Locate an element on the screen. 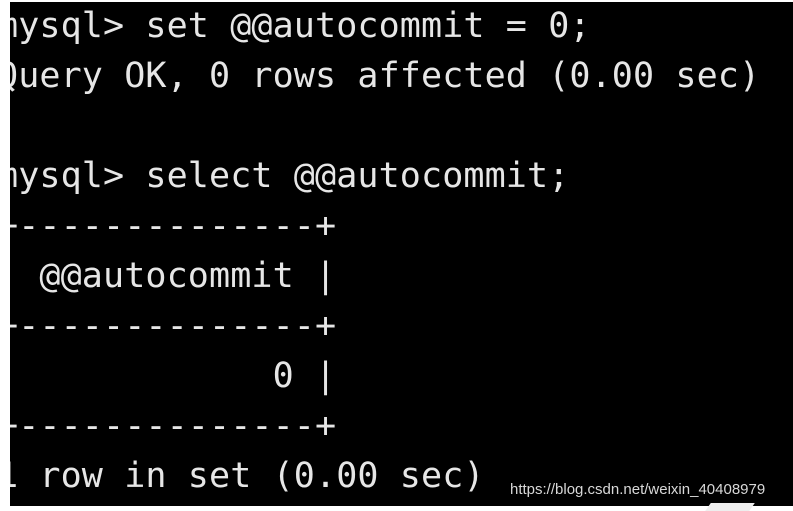 Image resolution: width=793 pixels, height=511 pixels. command-line-select-autocommit: mysql> select @@autocommit; is located at coordinates (290, 176).